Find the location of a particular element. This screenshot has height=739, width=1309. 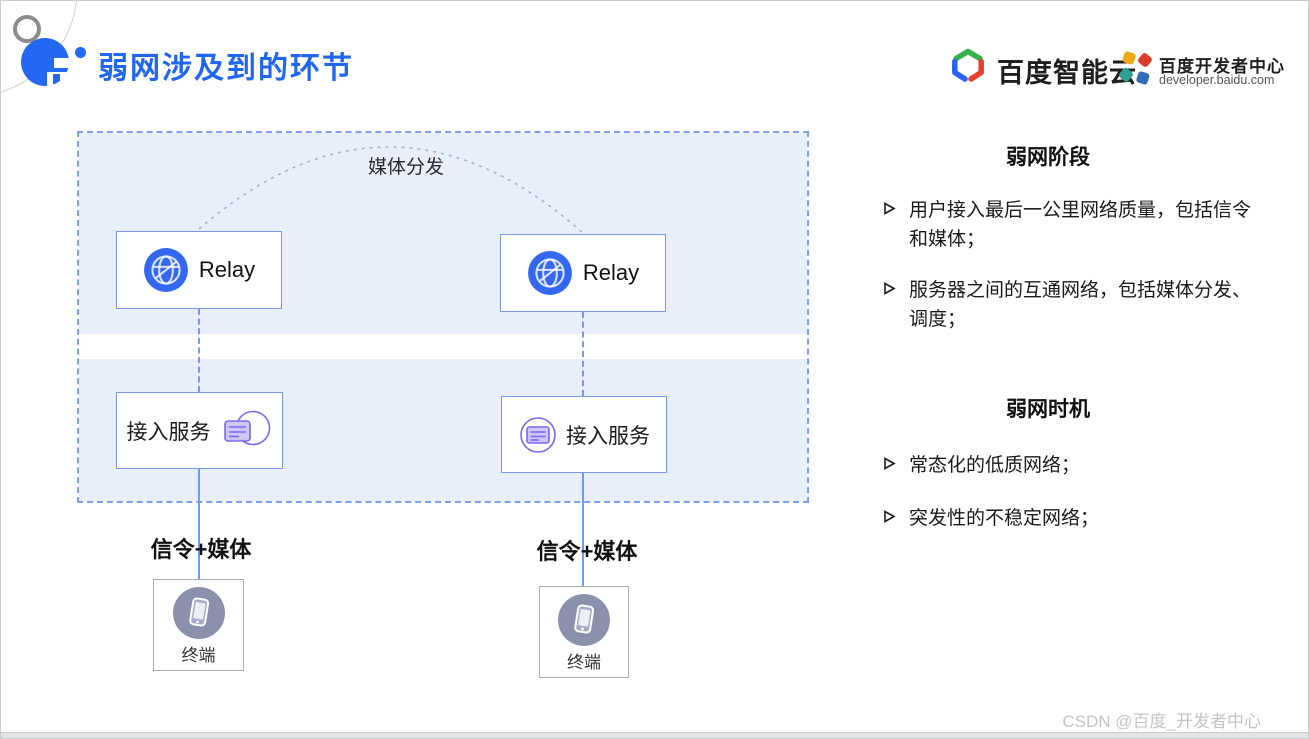

bullet-text: 用户接入最后一公里网络质量，包括信令和媒体； is located at coordinates (1080, 225).